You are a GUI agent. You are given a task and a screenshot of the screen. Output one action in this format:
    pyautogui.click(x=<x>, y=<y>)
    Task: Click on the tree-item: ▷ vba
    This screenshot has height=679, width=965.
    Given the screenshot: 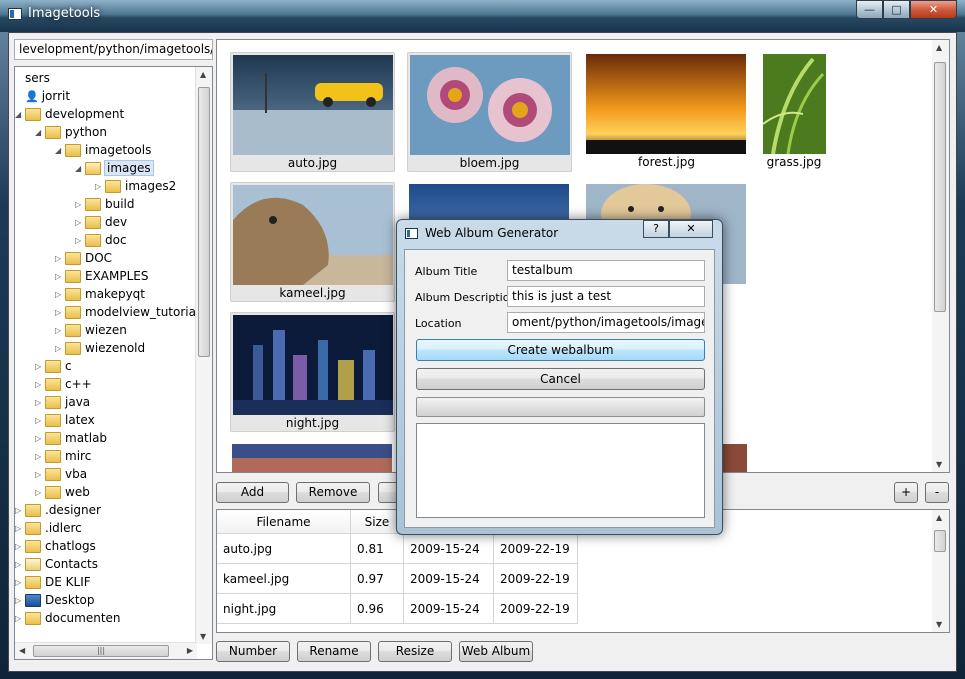 What is the action you would take?
    pyautogui.click(x=61, y=474)
    